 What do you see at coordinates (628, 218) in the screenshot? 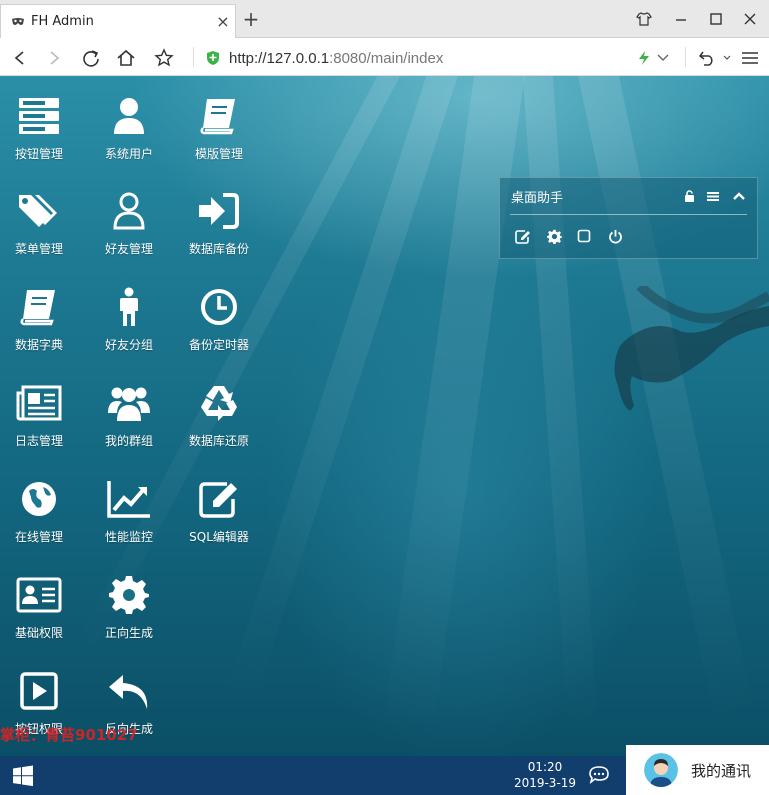
I see `desktop-assistant-panel: 桌面助手` at bounding box center [628, 218].